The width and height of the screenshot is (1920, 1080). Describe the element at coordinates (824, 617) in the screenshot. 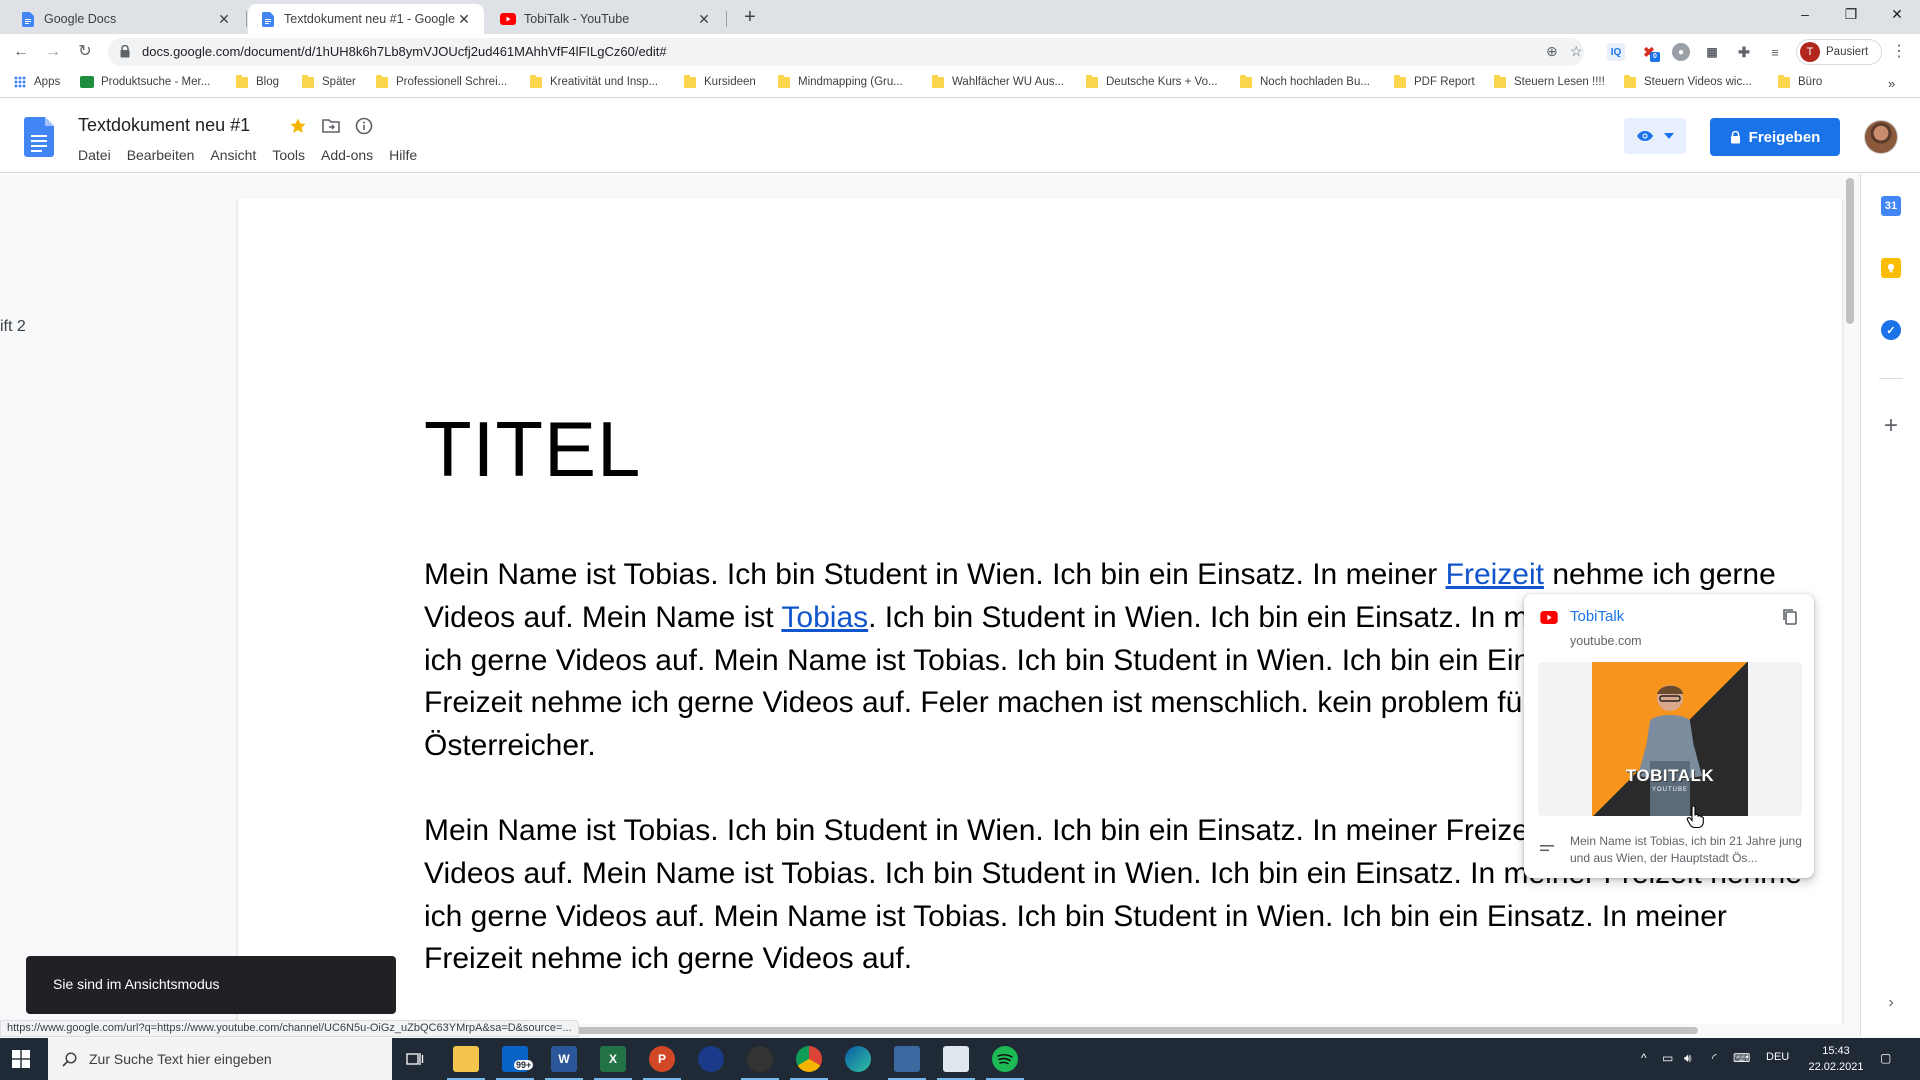

I see `link-tobias: Tobias` at that location.